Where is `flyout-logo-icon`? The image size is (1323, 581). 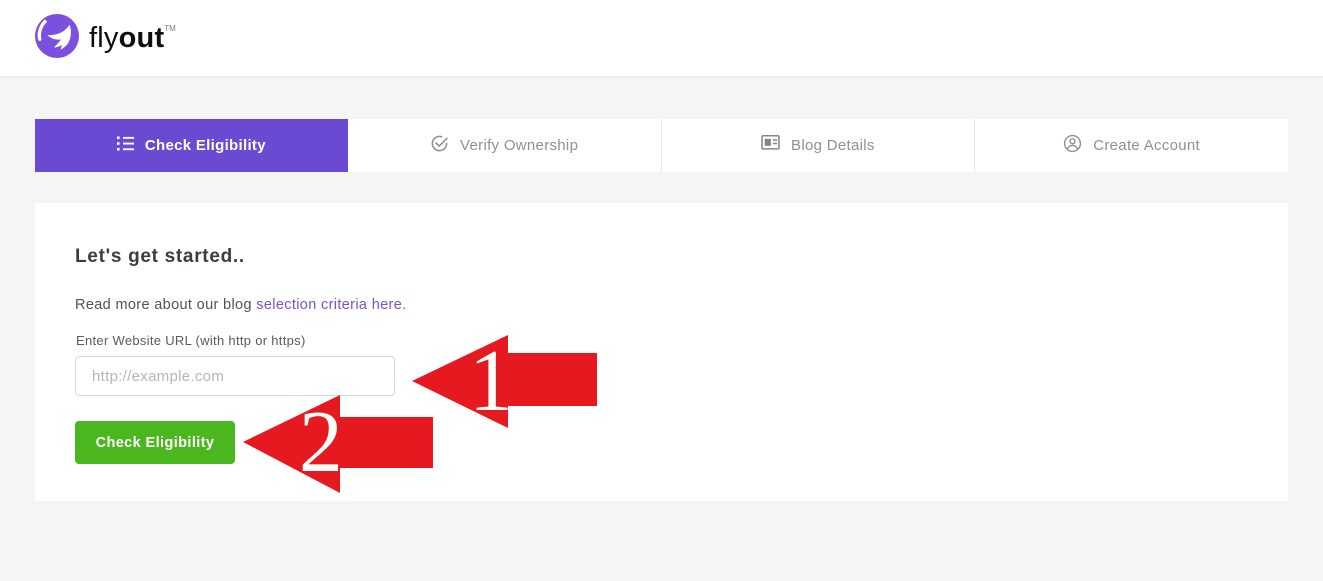
flyout-logo-icon is located at coordinates (57, 38).